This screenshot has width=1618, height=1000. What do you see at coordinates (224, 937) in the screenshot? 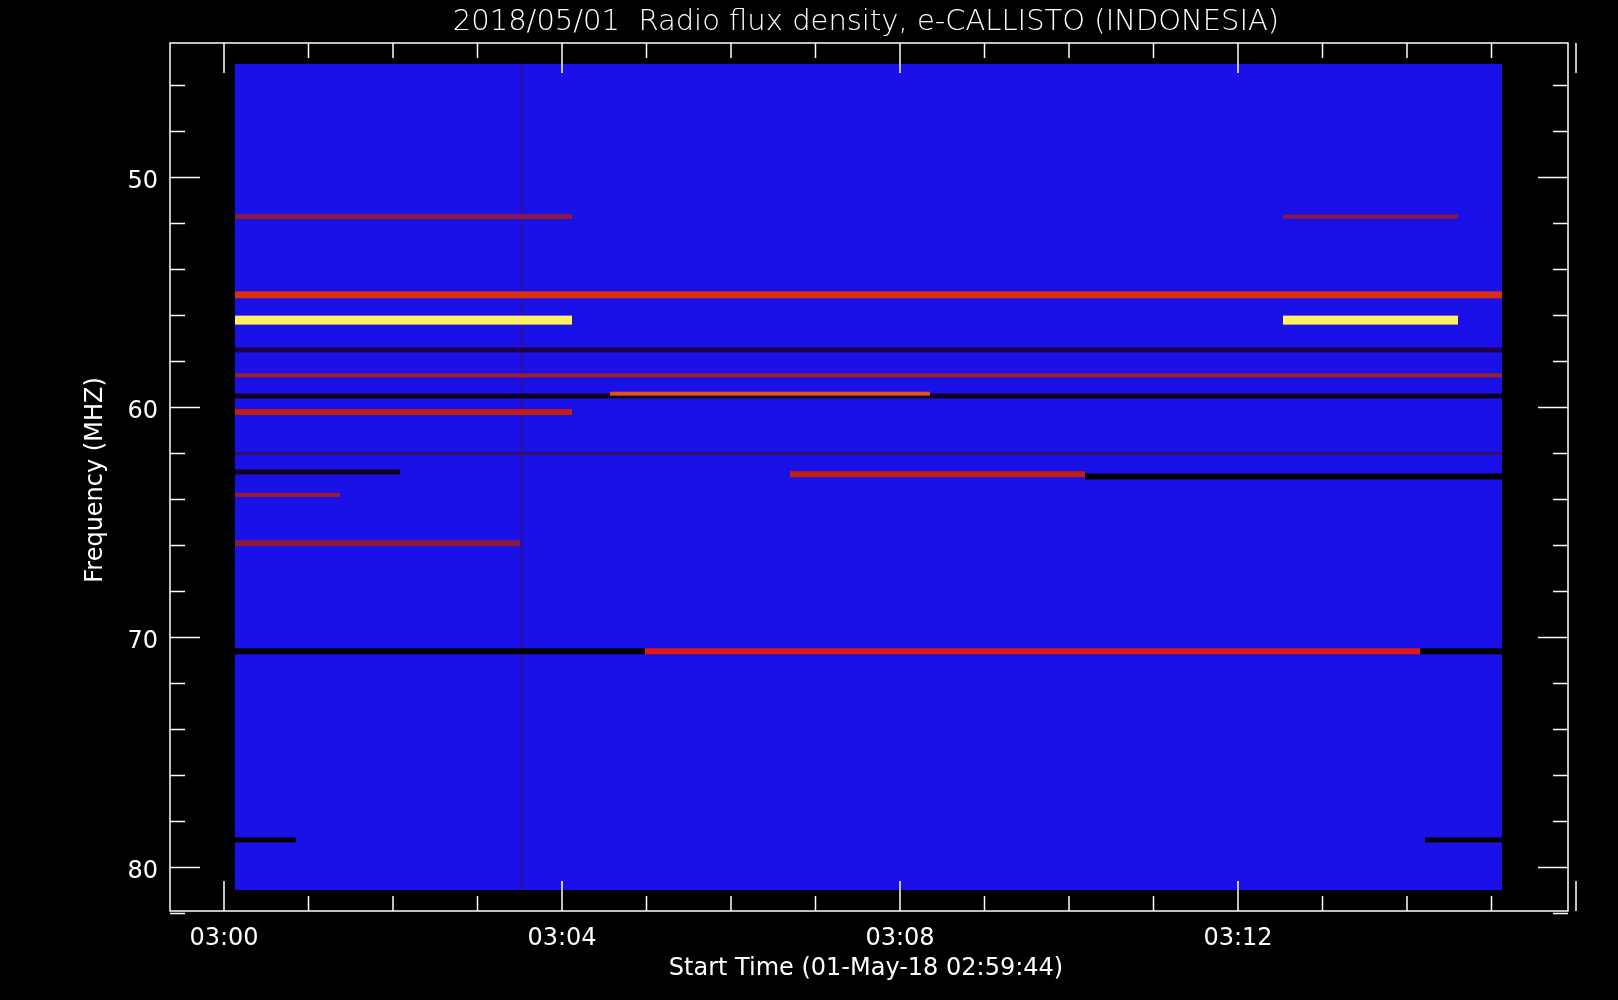
I see `tick-label: 03:00` at bounding box center [224, 937].